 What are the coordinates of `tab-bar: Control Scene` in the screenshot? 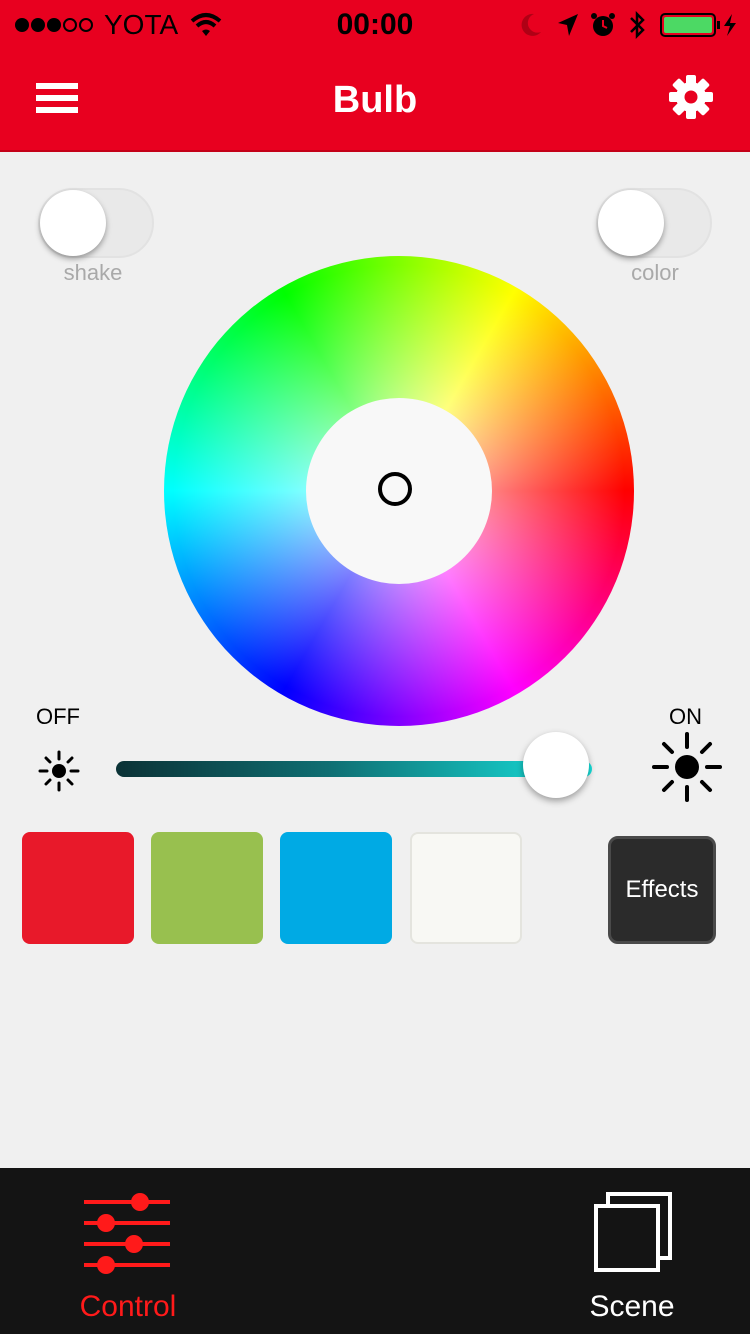 It's located at (375, 1251).